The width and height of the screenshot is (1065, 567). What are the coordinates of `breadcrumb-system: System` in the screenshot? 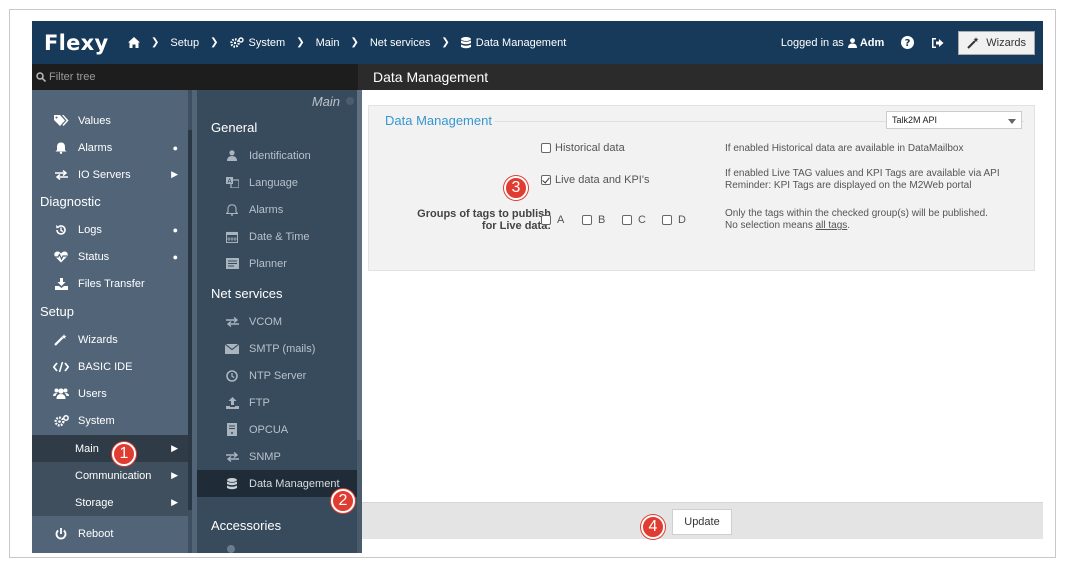 It's located at (257, 43).